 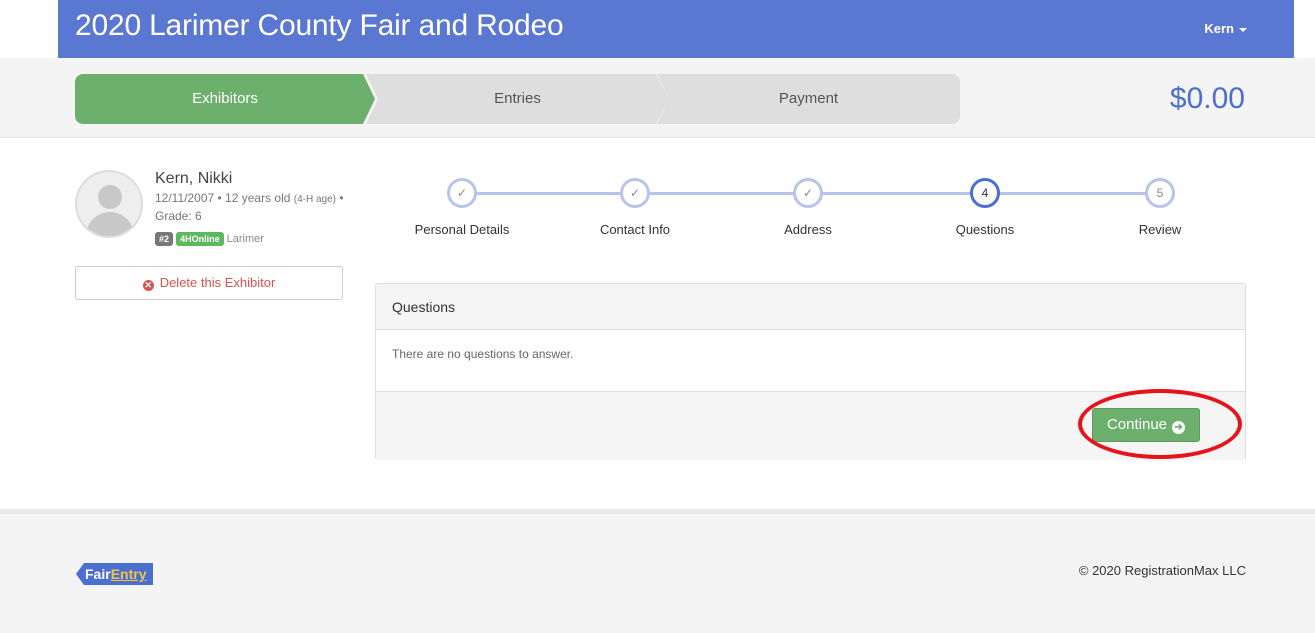 What do you see at coordinates (225, 99) in the screenshot?
I see `step-exhibitors: Exhibitors` at bounding box center [225, 99].